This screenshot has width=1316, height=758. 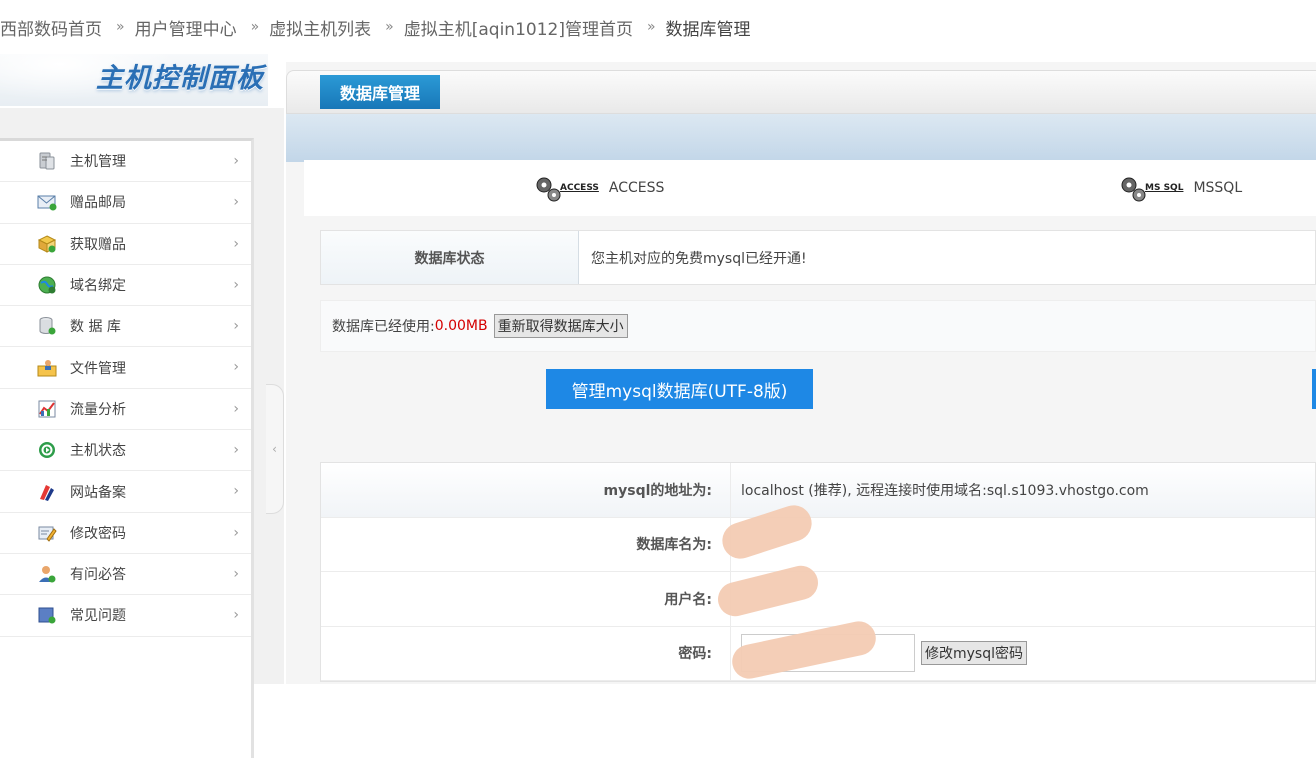 I want to click on username-label: 用户名:, so click(x=526, y=599).